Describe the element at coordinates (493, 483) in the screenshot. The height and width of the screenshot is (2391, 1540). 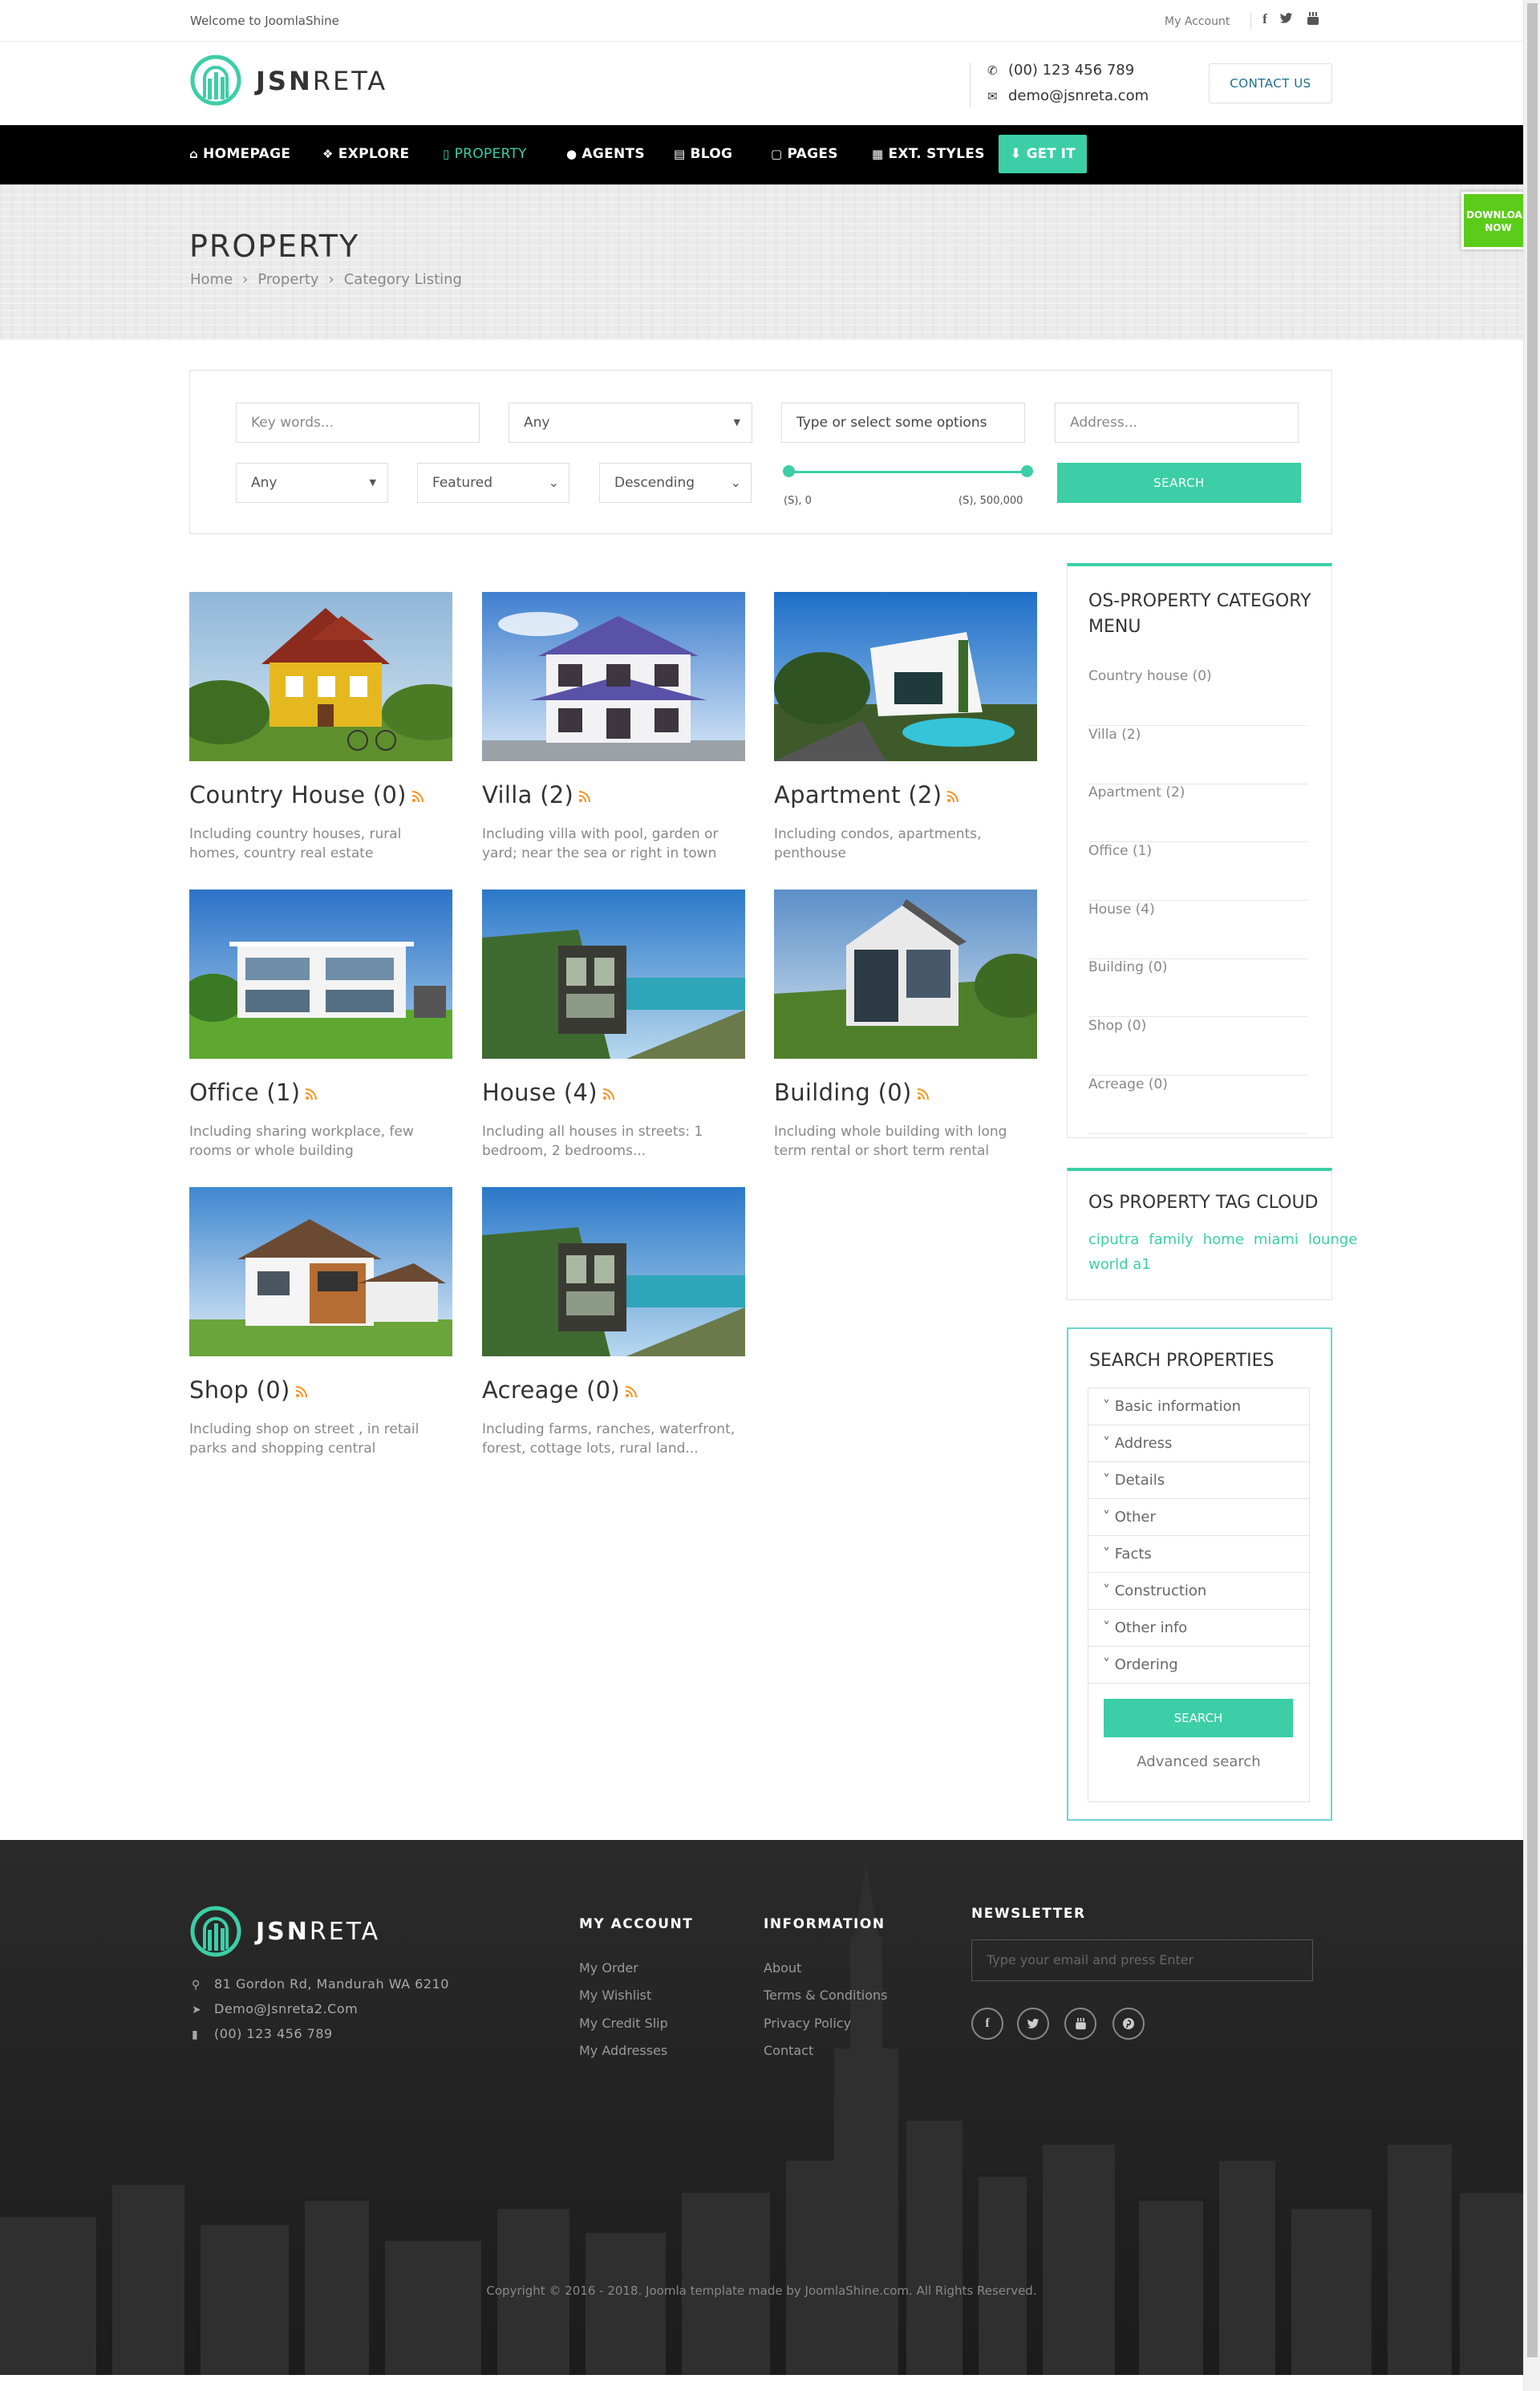
I see `sort-by-select: Featured ⌄` at that location.